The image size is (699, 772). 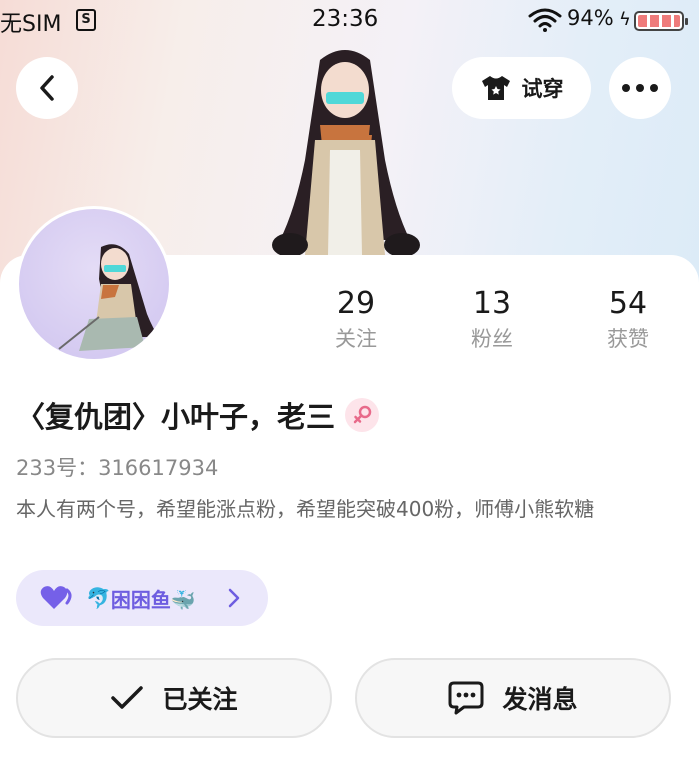 What do you see at coordinates (86, 20) in the screenshot?
I see `sim-card-icon: S` at bounding box center [86, 20].